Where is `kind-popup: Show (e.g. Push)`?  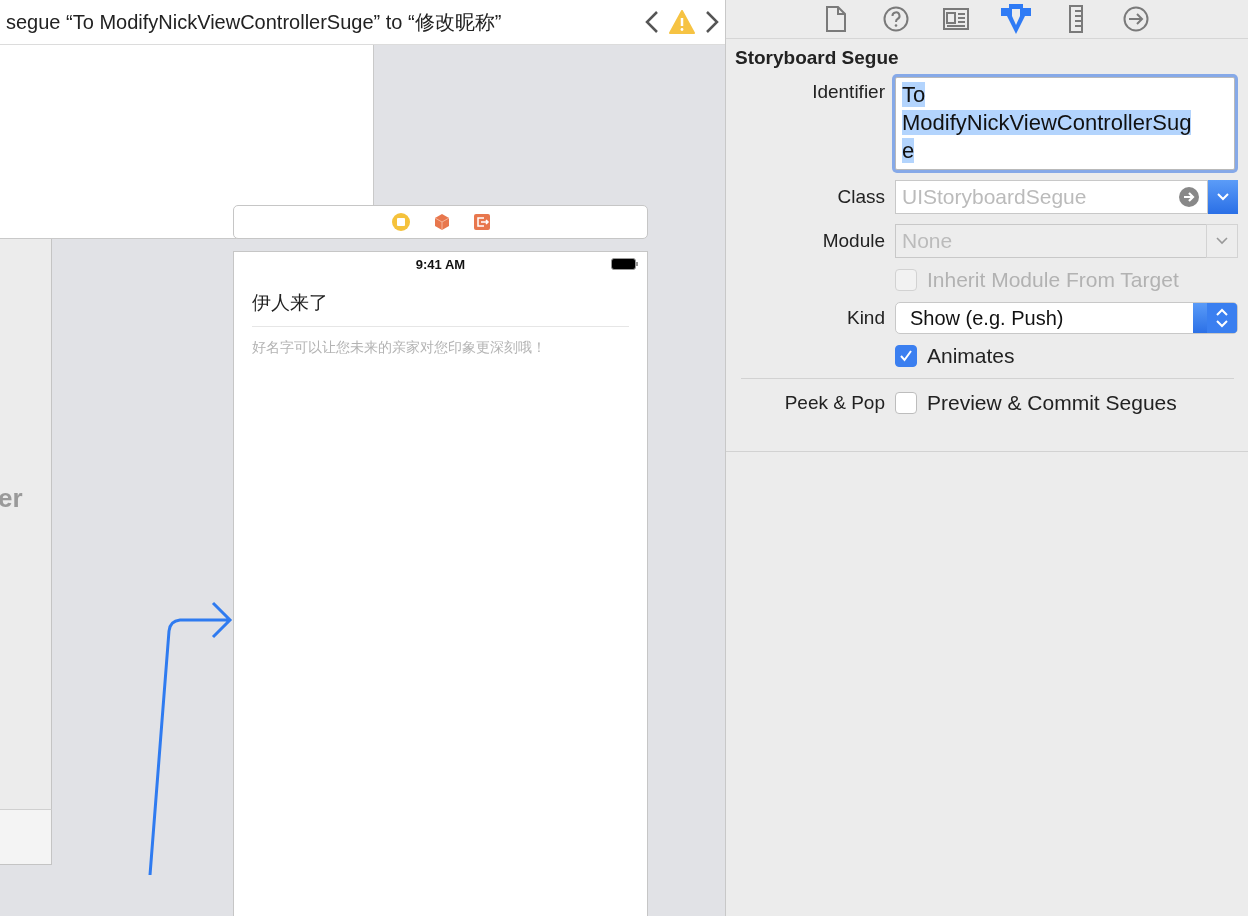
kind-popup: Show (e.g. Push) is located at coordinates (1066, 318).